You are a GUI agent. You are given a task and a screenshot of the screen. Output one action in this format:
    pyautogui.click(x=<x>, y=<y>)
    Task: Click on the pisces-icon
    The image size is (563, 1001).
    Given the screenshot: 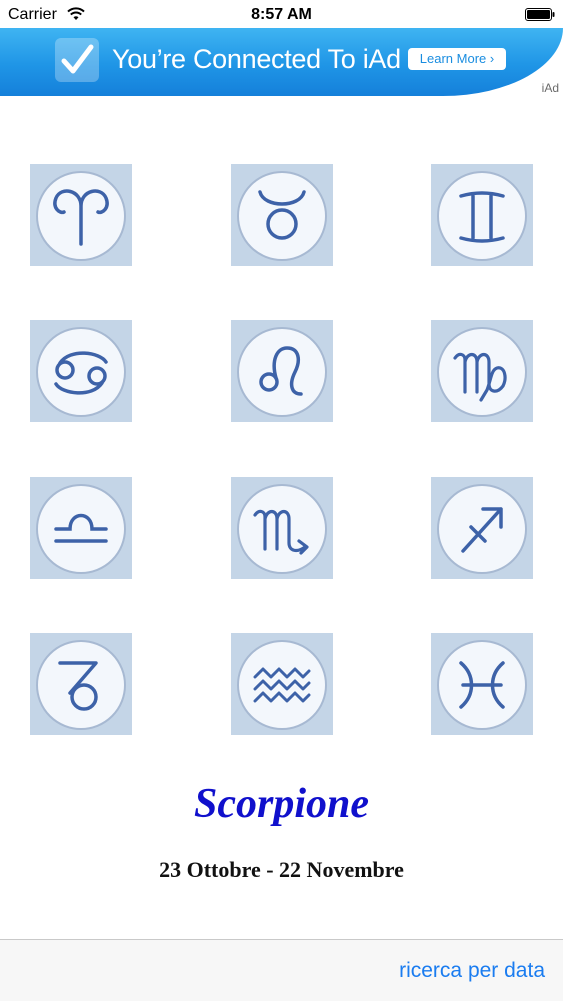 What is the action you would take?
    pyautogui.click(x=482, y=684)
    